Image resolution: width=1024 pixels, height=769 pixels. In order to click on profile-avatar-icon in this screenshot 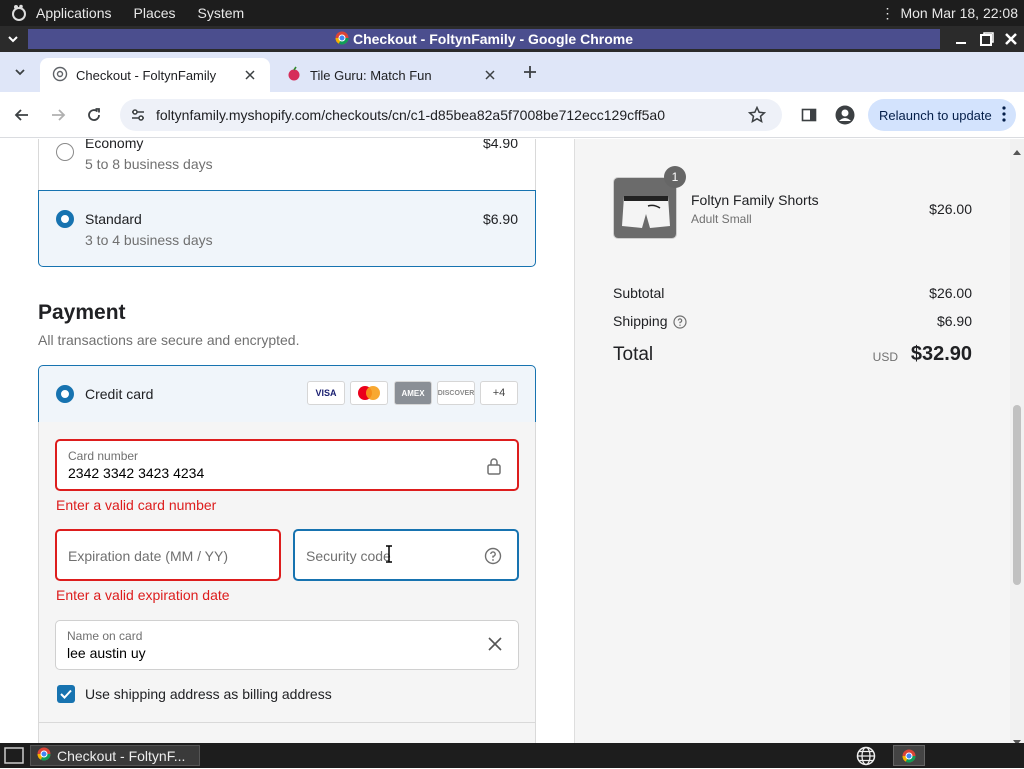, I will do `click(845, 115)`.